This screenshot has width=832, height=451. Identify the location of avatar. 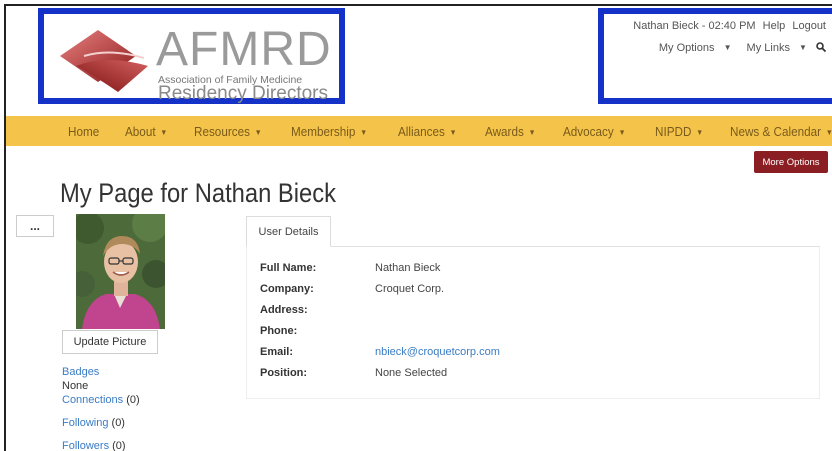
(120, 271).